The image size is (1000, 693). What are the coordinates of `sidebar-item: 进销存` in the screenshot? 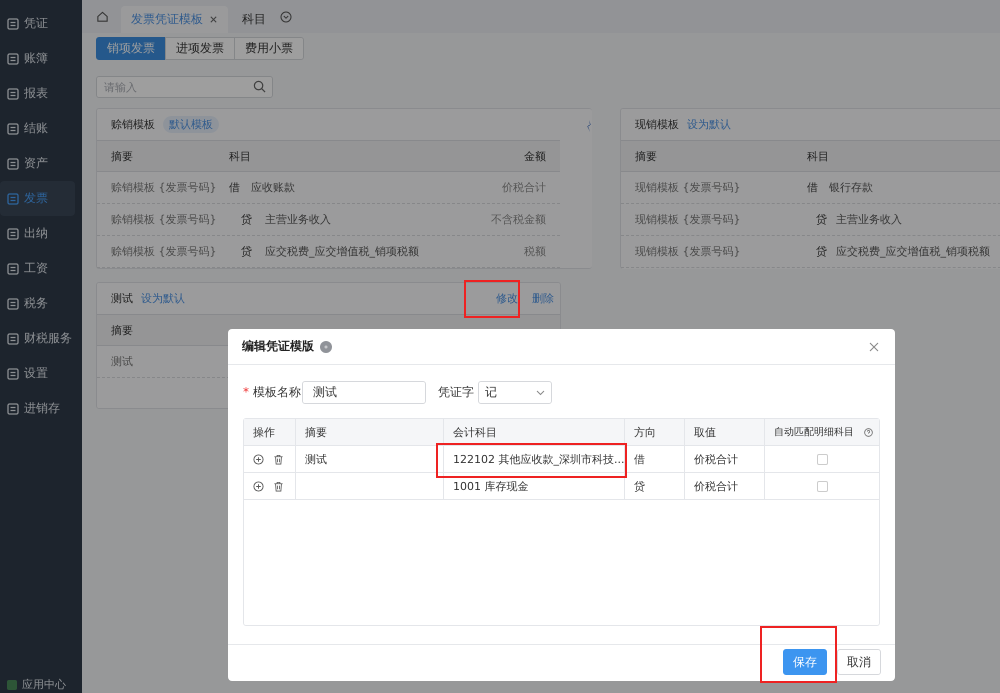 It's located at (37, 408).